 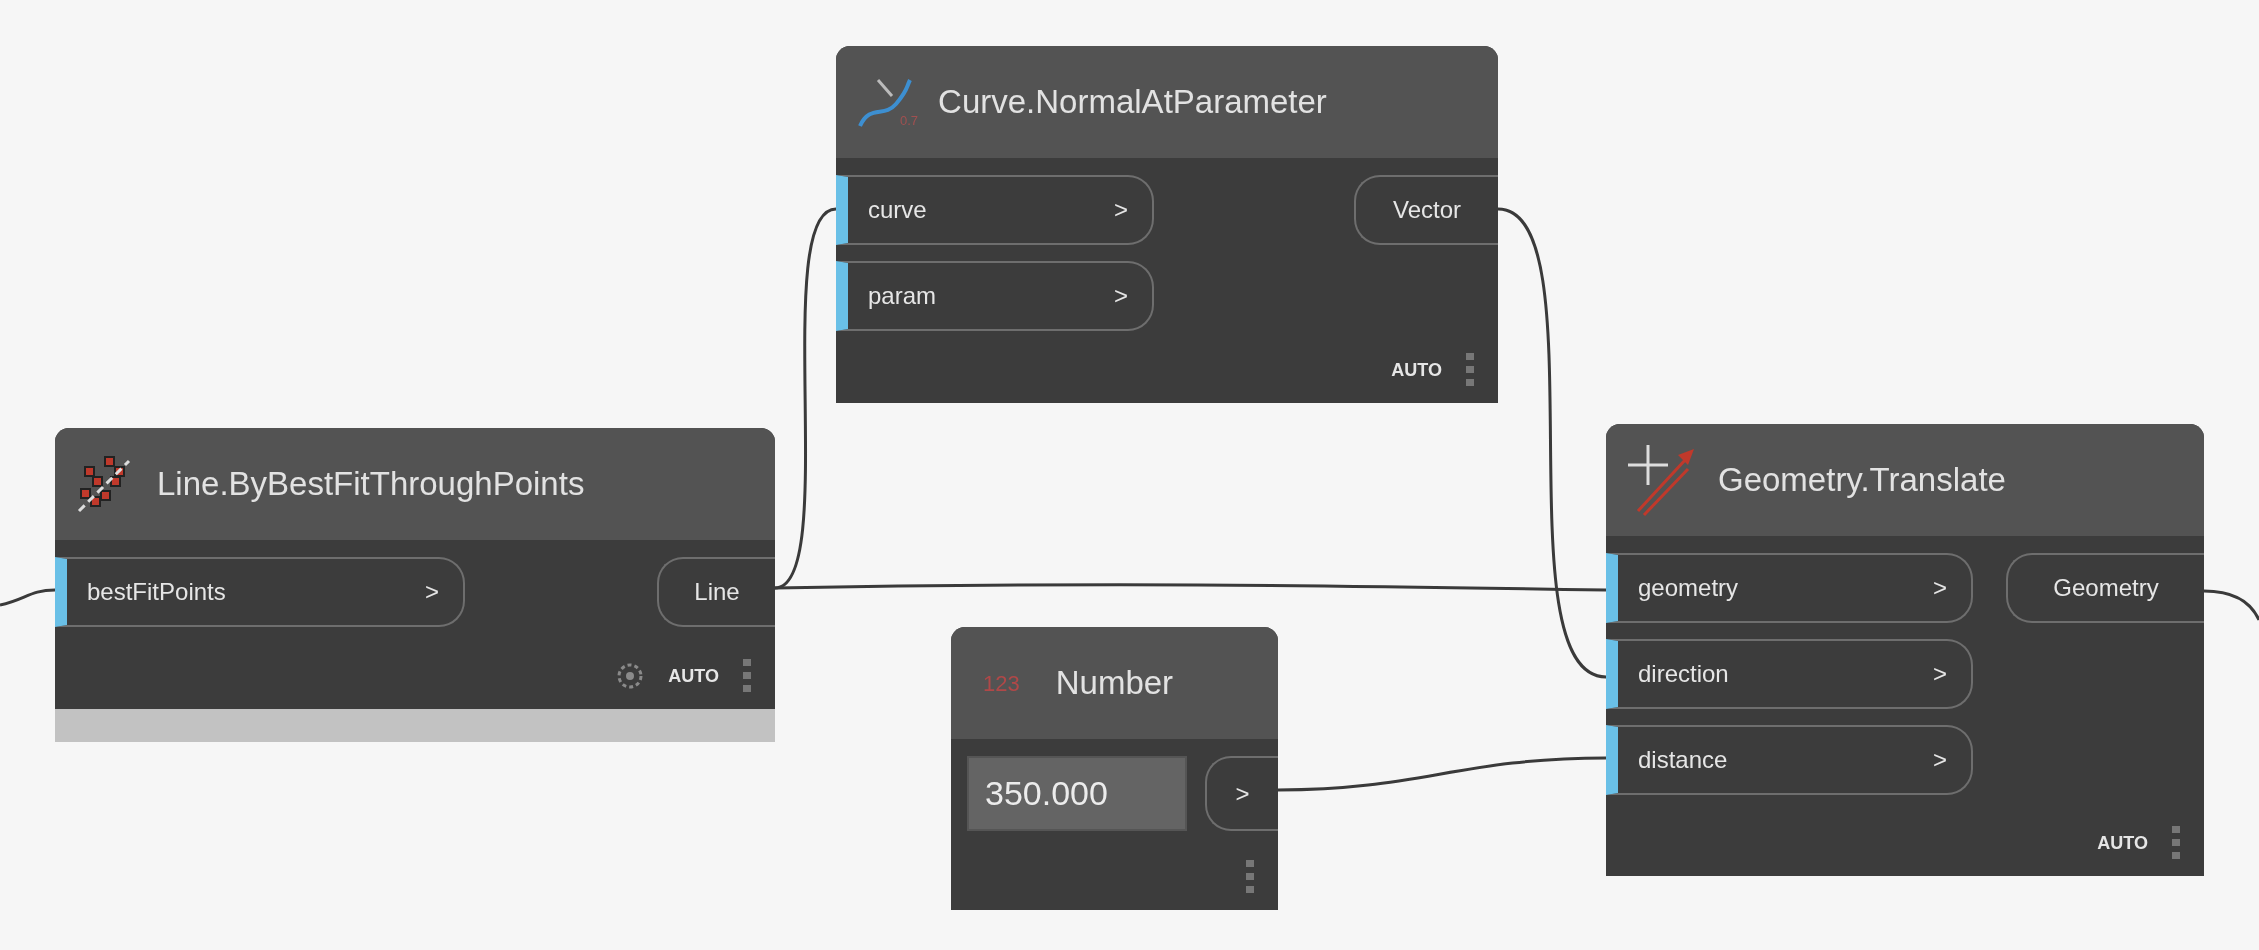 What do you see at coordinates (995, 210) in the screenshot?
I see `input-port: curve >` at bounding box center [995, 210].